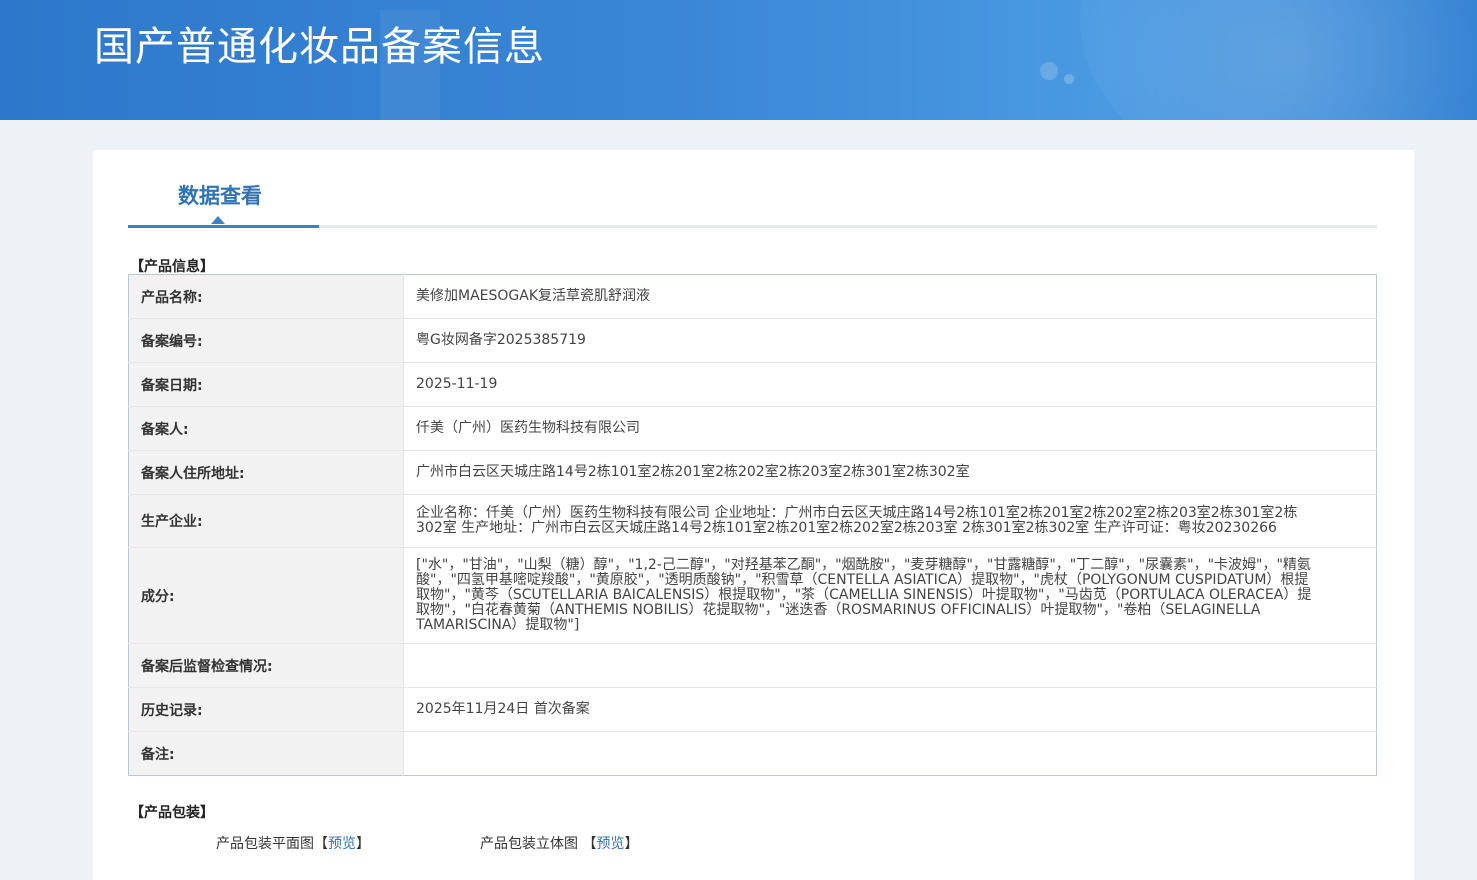 The image size is (1477, 880). I want to click on tab-bar: 数据查看, so click(752, 189).